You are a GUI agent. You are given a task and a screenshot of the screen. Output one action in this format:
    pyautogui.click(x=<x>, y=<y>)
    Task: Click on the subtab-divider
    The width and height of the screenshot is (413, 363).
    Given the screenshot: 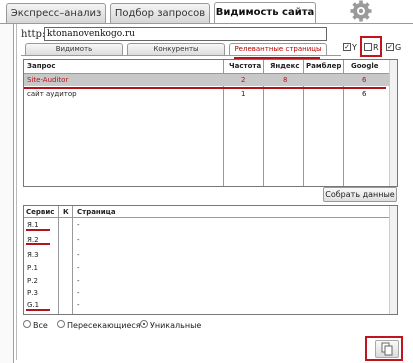 What is the action you would take?
    pyautogui.click(x=181, y=55)
    